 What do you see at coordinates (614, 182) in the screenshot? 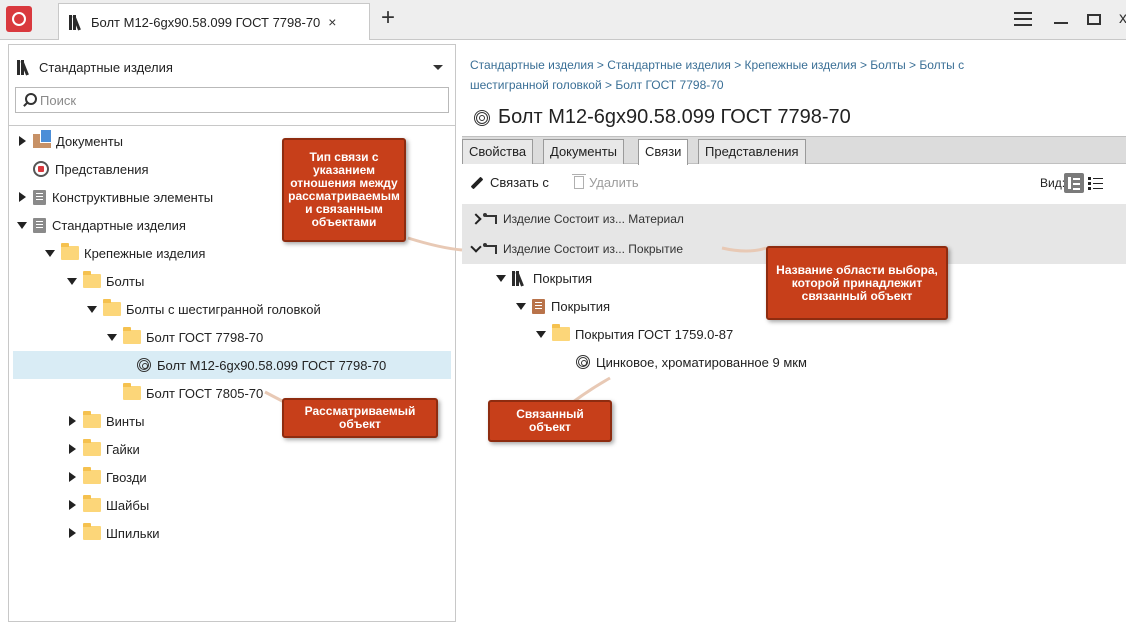
I see `delete-label: Удалить` at bounding box center [614, 182].